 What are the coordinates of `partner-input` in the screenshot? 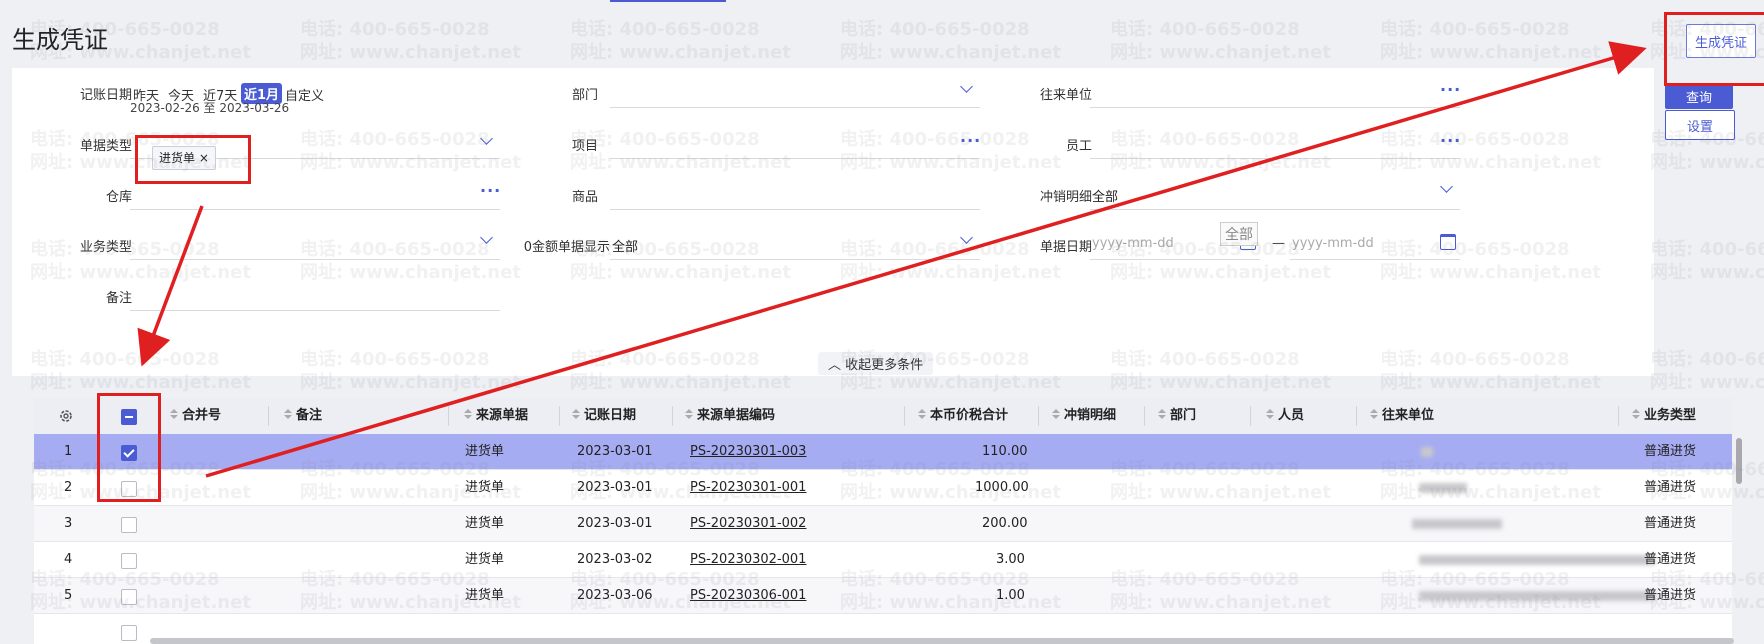 It's located at (1275, 107).